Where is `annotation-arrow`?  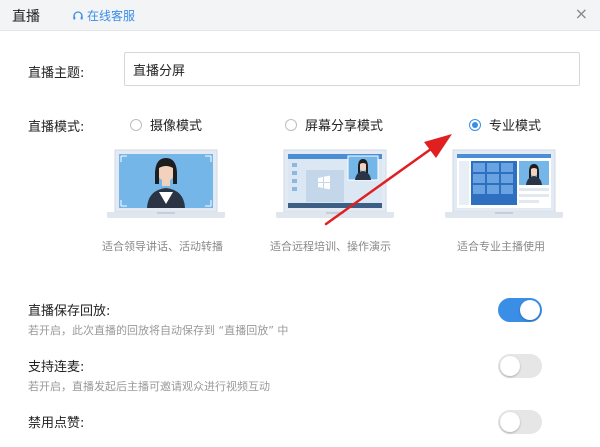 annotation-arrow is located at coordinates (388, 180).